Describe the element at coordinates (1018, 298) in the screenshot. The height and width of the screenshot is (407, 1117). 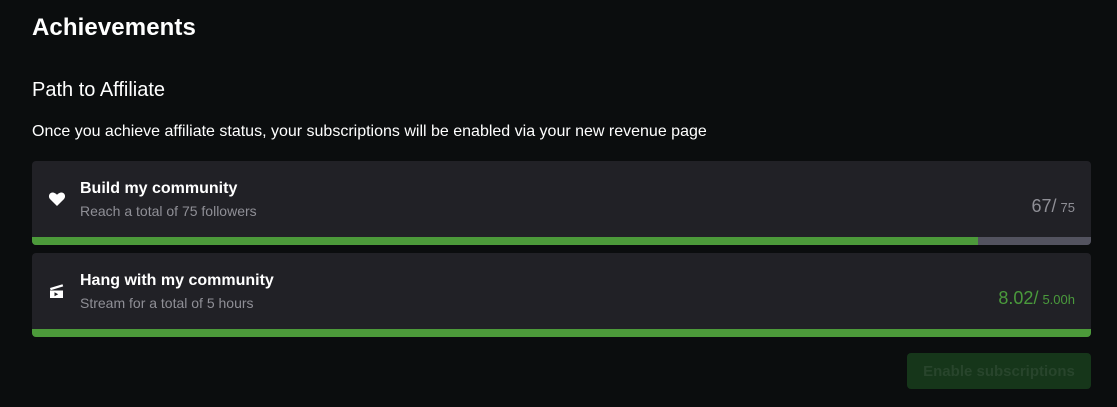
I see `progress-current: 8.02/` at that location.